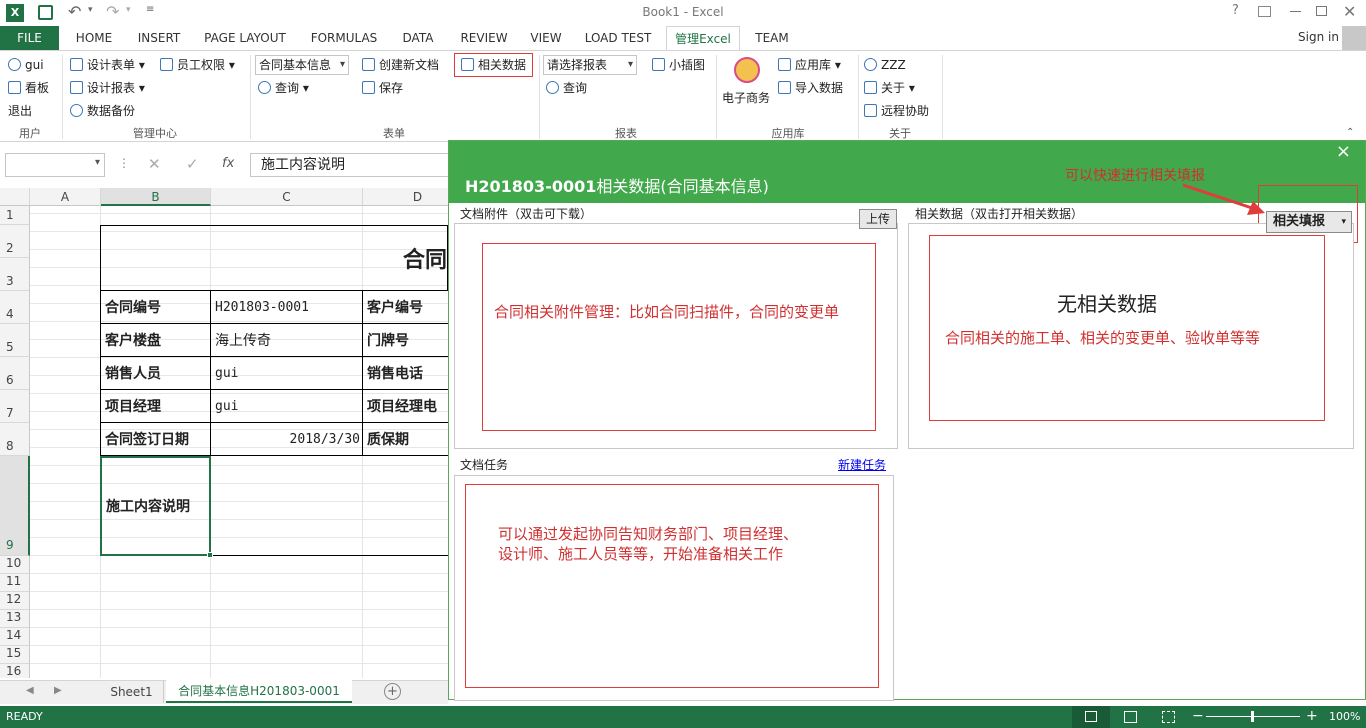 This screenshot has height=728, width=1366. What do you see at coordinates (703, 38) in the screenshot?
I see `tab-manage-excel: 管理Excel` at bounding box center [703, 38].